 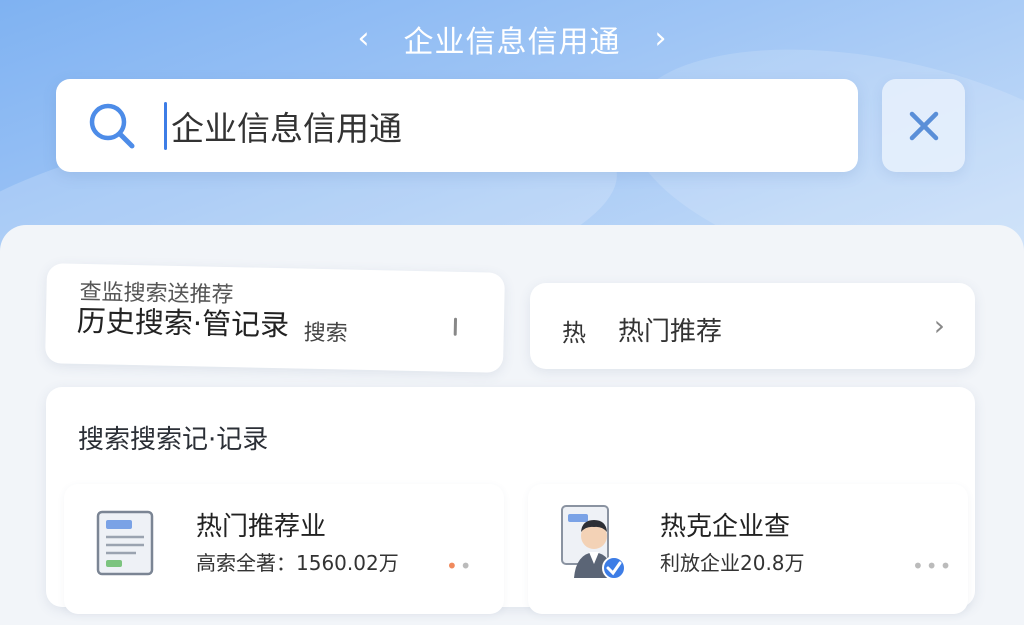 What do you see at coordinates (574, 333) in the screenshot?
I see `hot-icon: 热` at bounding box center [574, 333].